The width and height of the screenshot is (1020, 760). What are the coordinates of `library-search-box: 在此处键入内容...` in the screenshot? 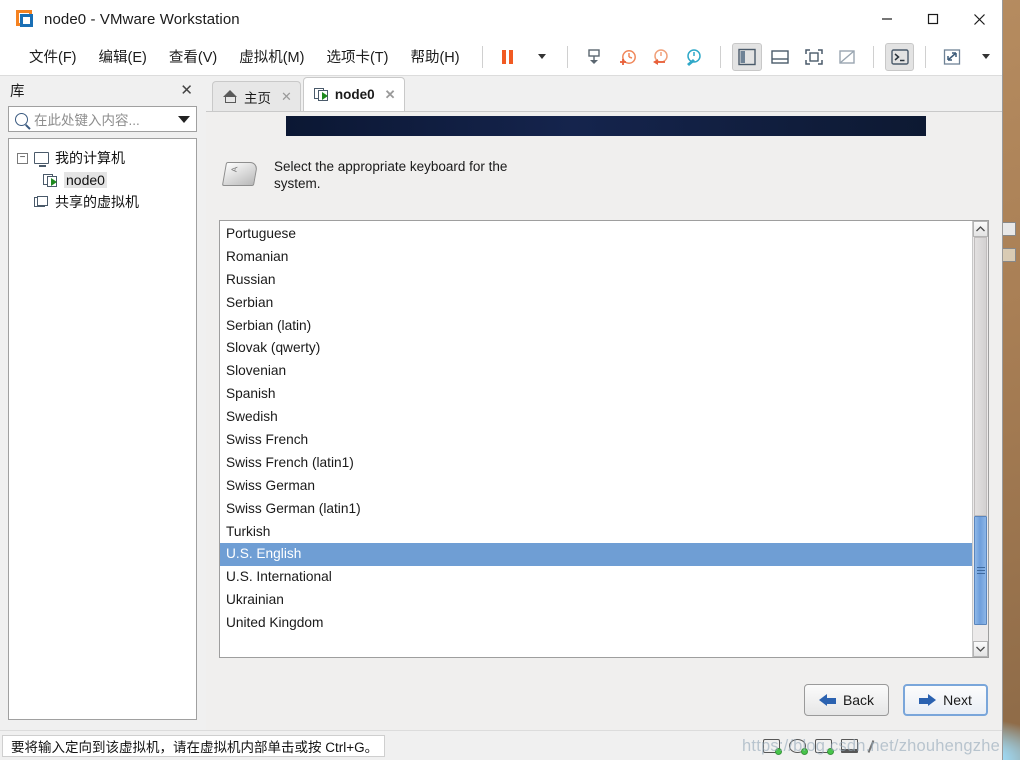 It's located at (102, 119).